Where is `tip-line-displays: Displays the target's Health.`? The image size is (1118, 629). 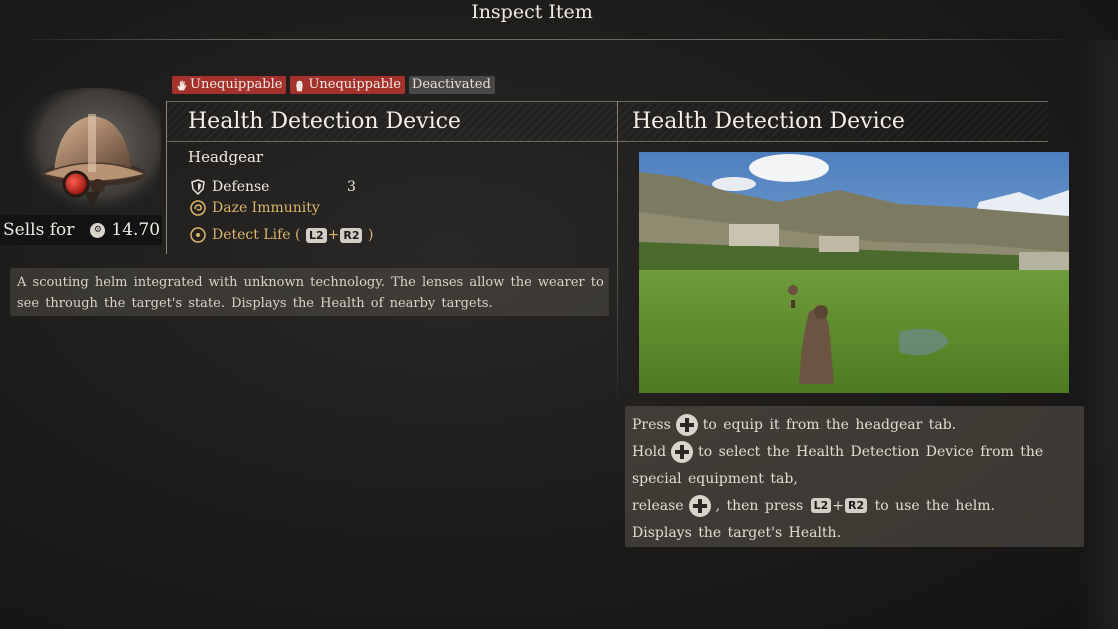 tip-line-displays: Displays the target's Health. is located at coordinates (858, 532).